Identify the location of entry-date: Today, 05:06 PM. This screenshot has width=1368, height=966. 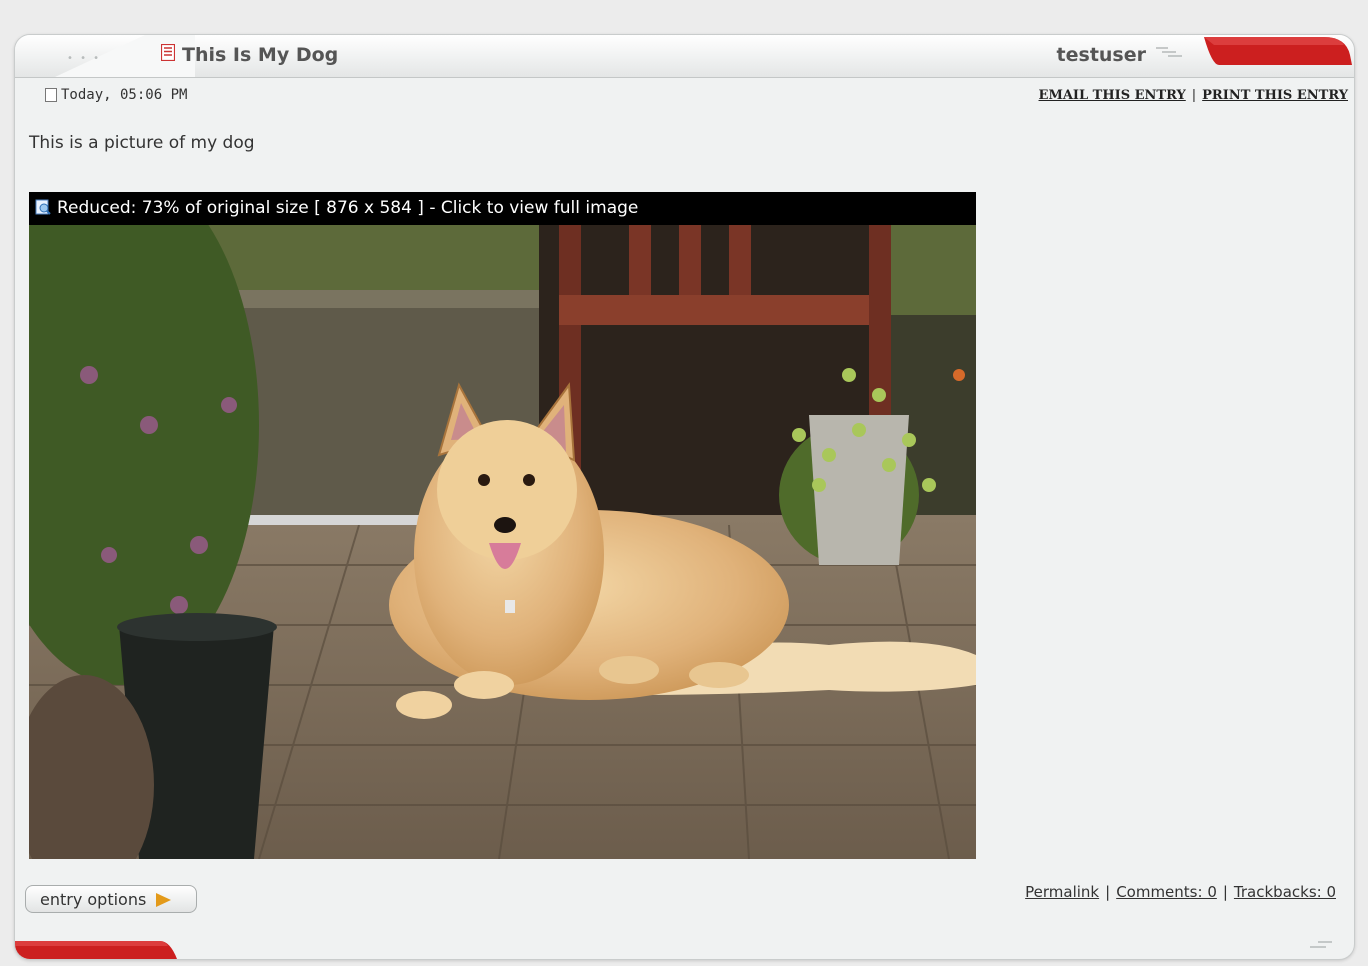
(116, 95).